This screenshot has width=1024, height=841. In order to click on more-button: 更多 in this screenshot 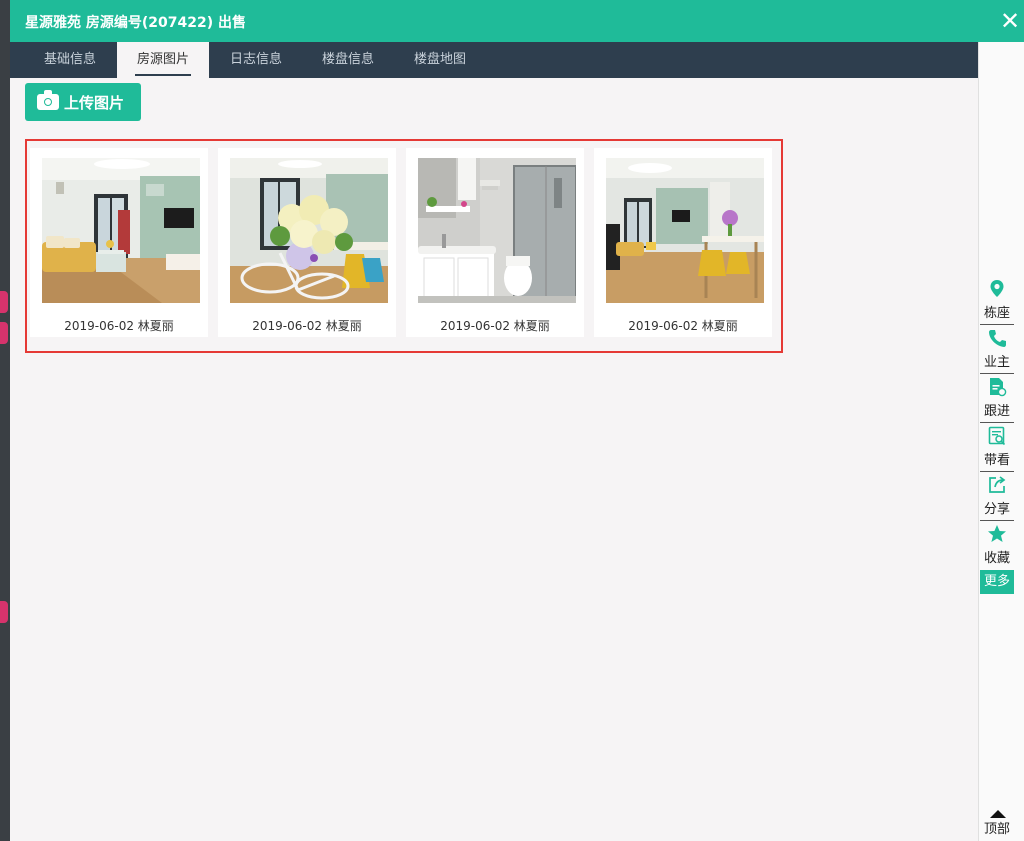, I will do `click(997, 582)`.